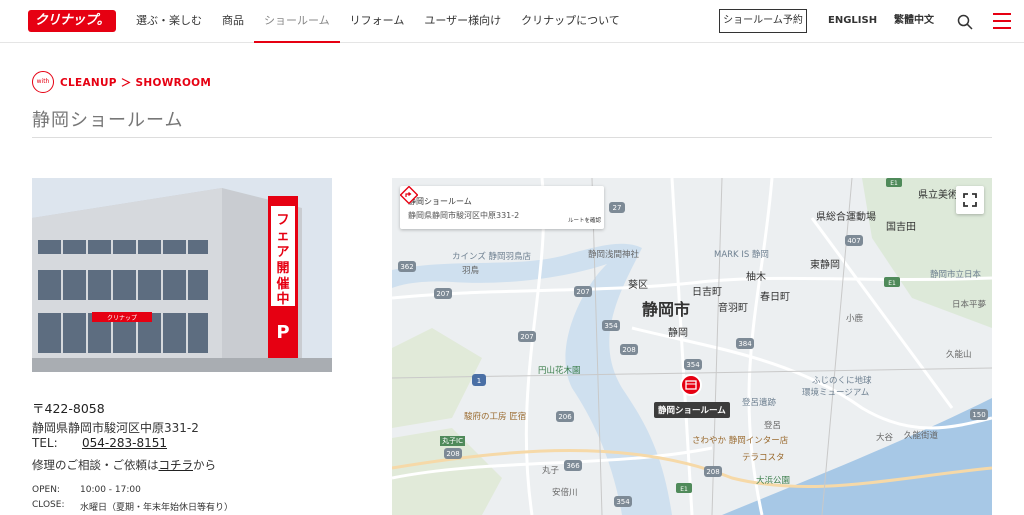  Describe the element at coordinates (978, 415) in the screenshot. I see `svg-text: 150` at that location.